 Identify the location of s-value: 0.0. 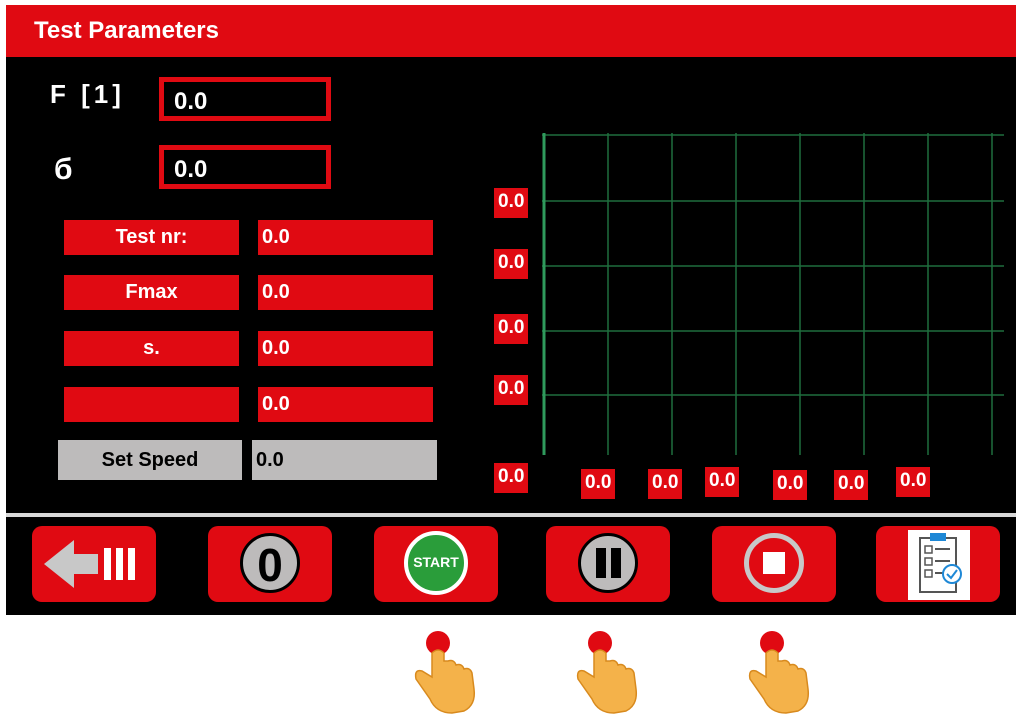
(345, 348).